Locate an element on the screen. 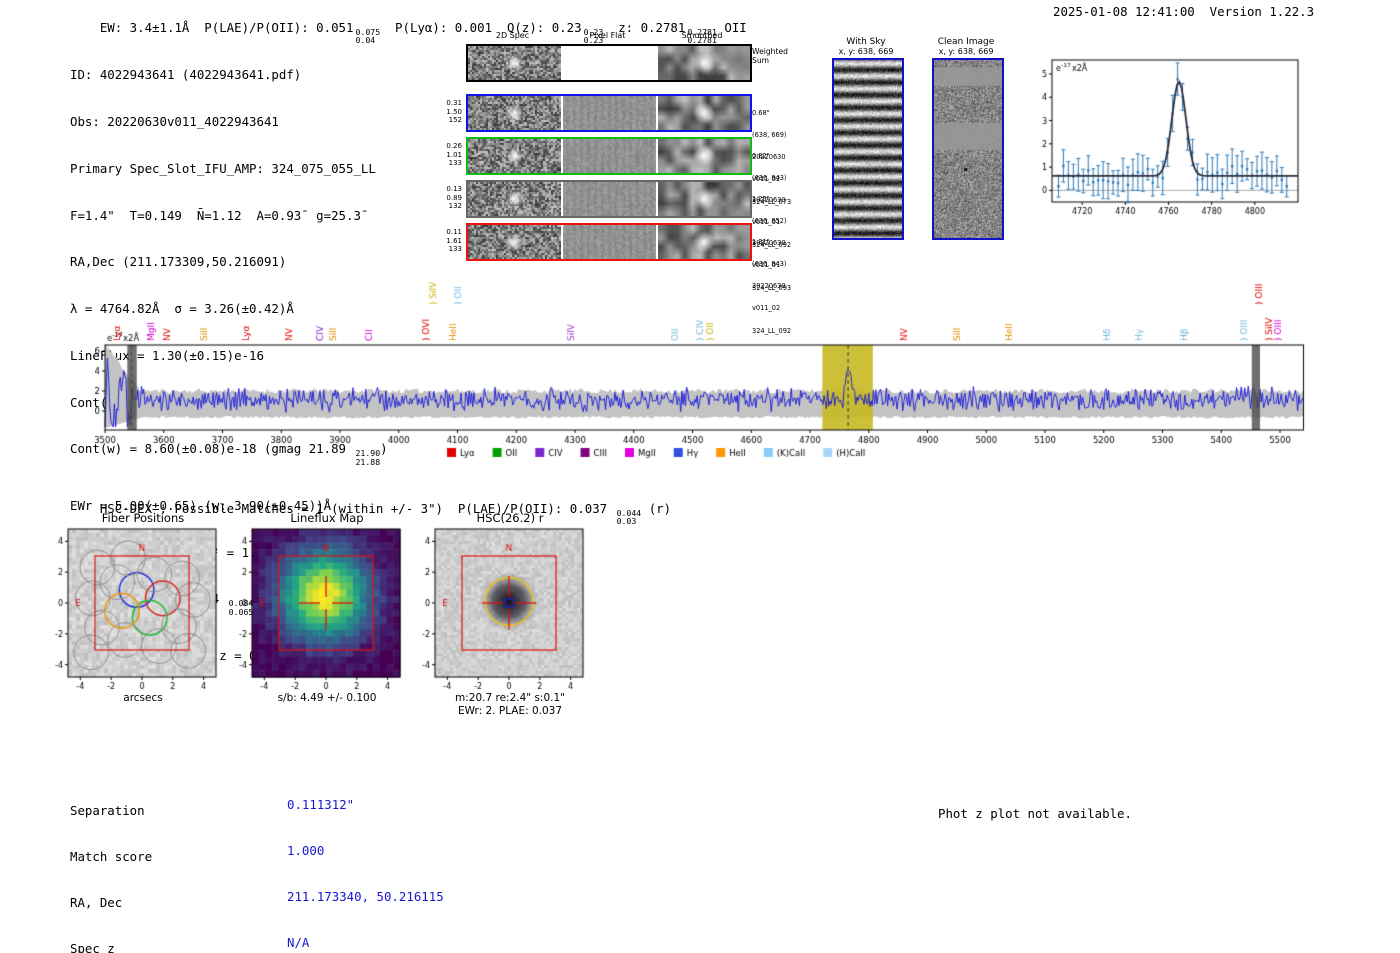  fiber-4-weights: 0.11 1.61 133 is located at coordinates (447, 241).